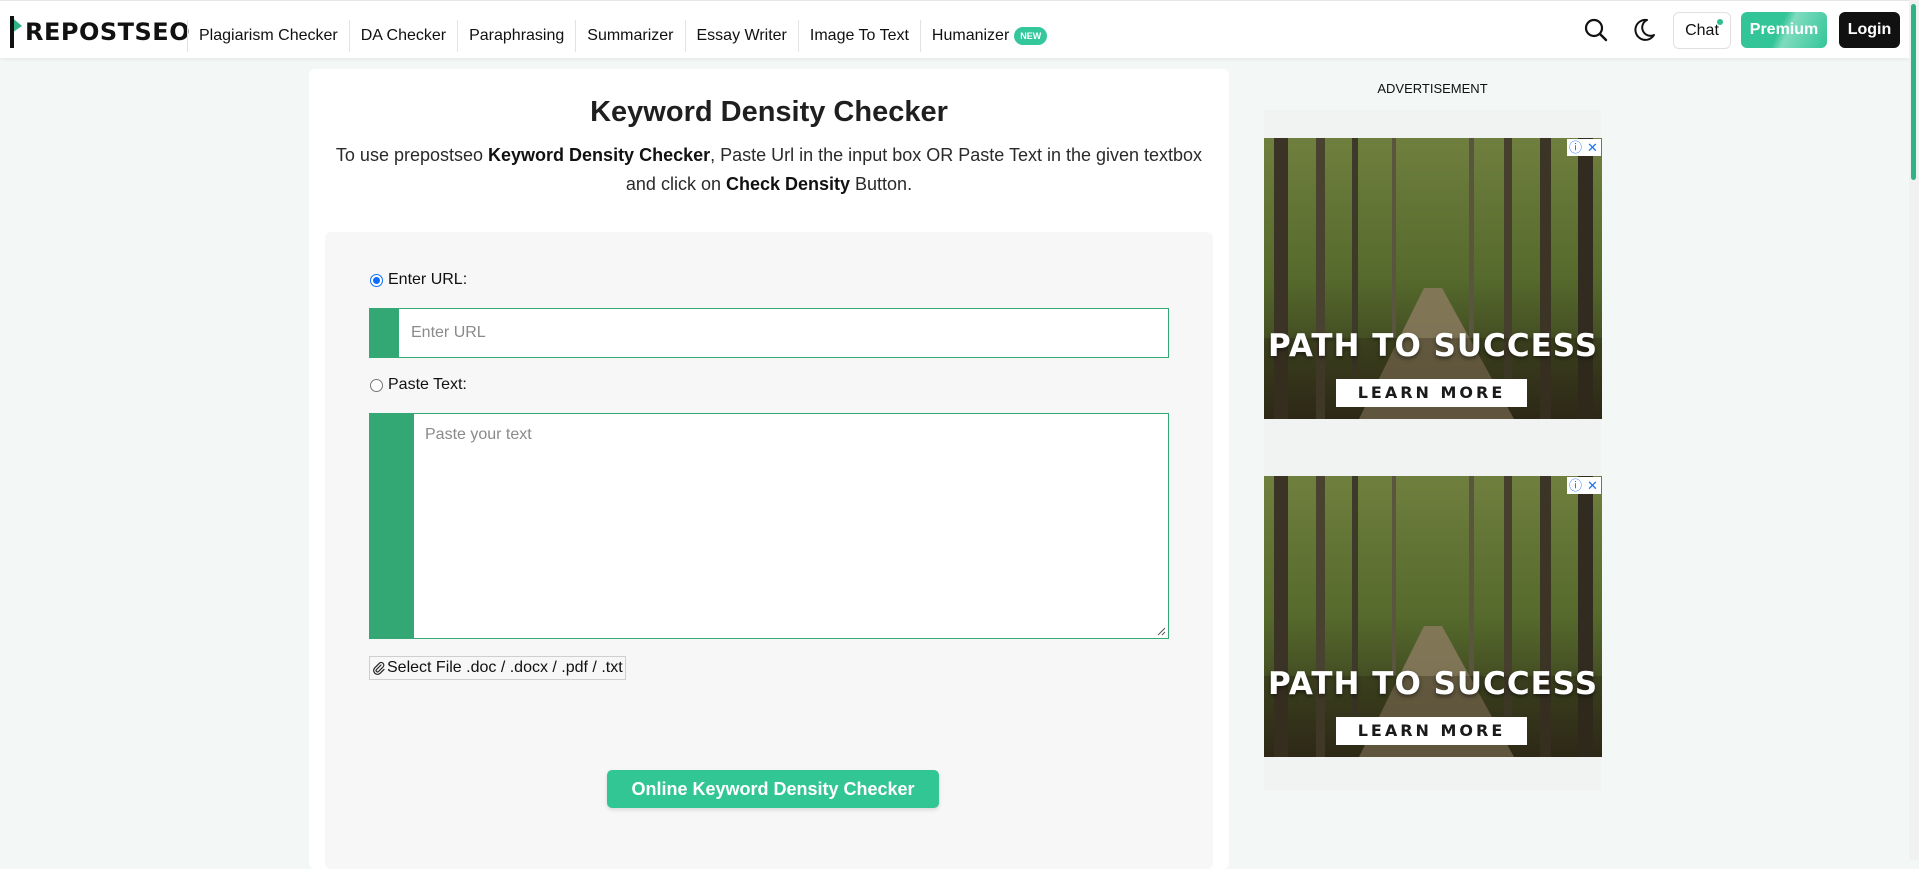 The height and width of the screenshot is (869, 1919). I want to click on page-title: Keyword Density Checker, so click(769, 112).